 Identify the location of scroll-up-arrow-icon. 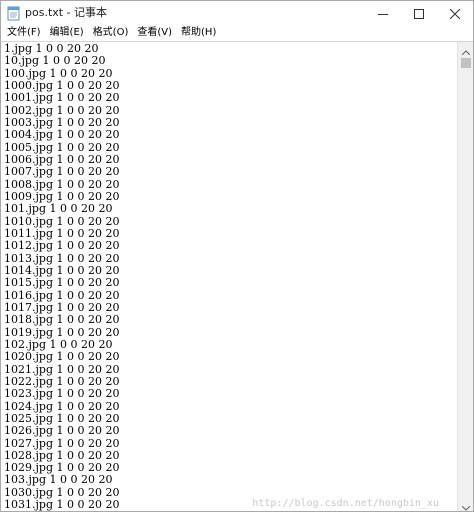
(466, 49).